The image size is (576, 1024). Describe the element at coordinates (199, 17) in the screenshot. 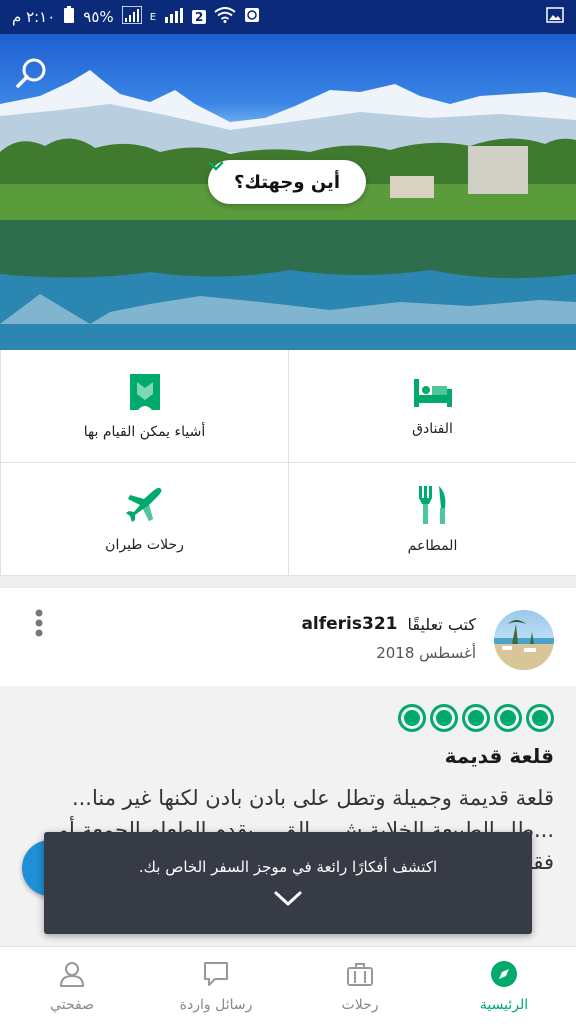

I see `sim-badge: 2` at that location.